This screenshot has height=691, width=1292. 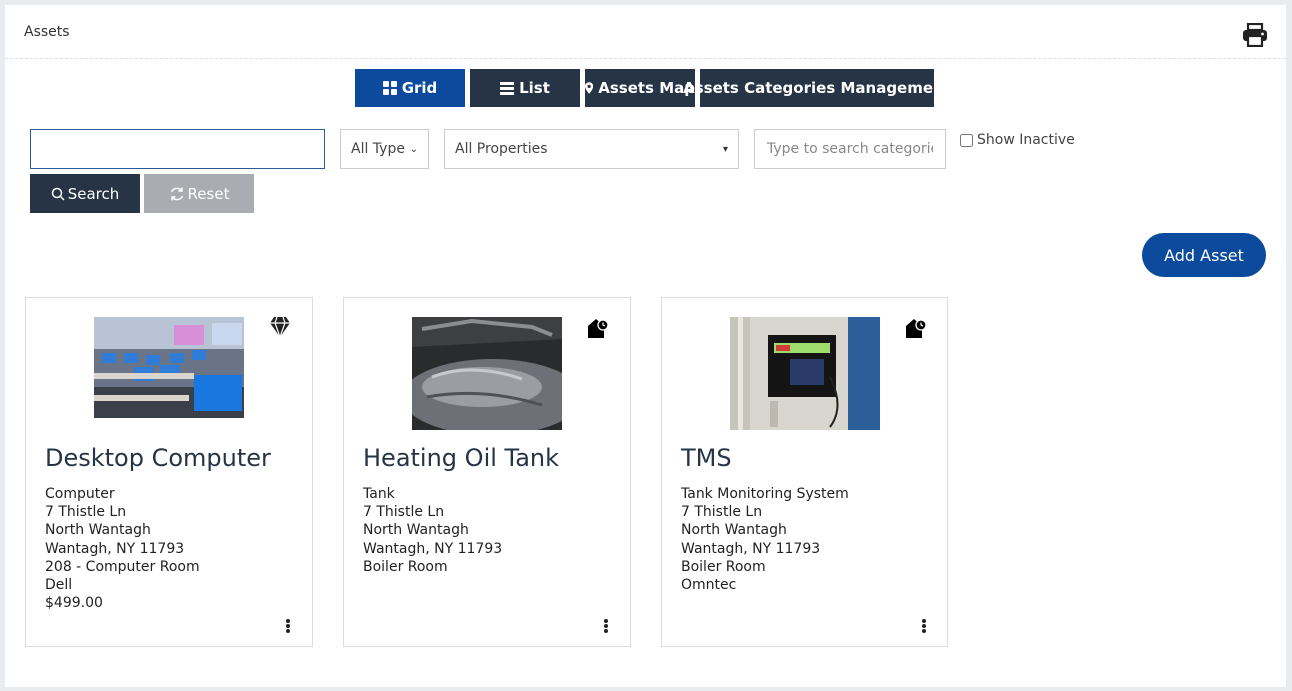 I want to click on assets-map-button: Assets Map, so click(x=640, y=88).